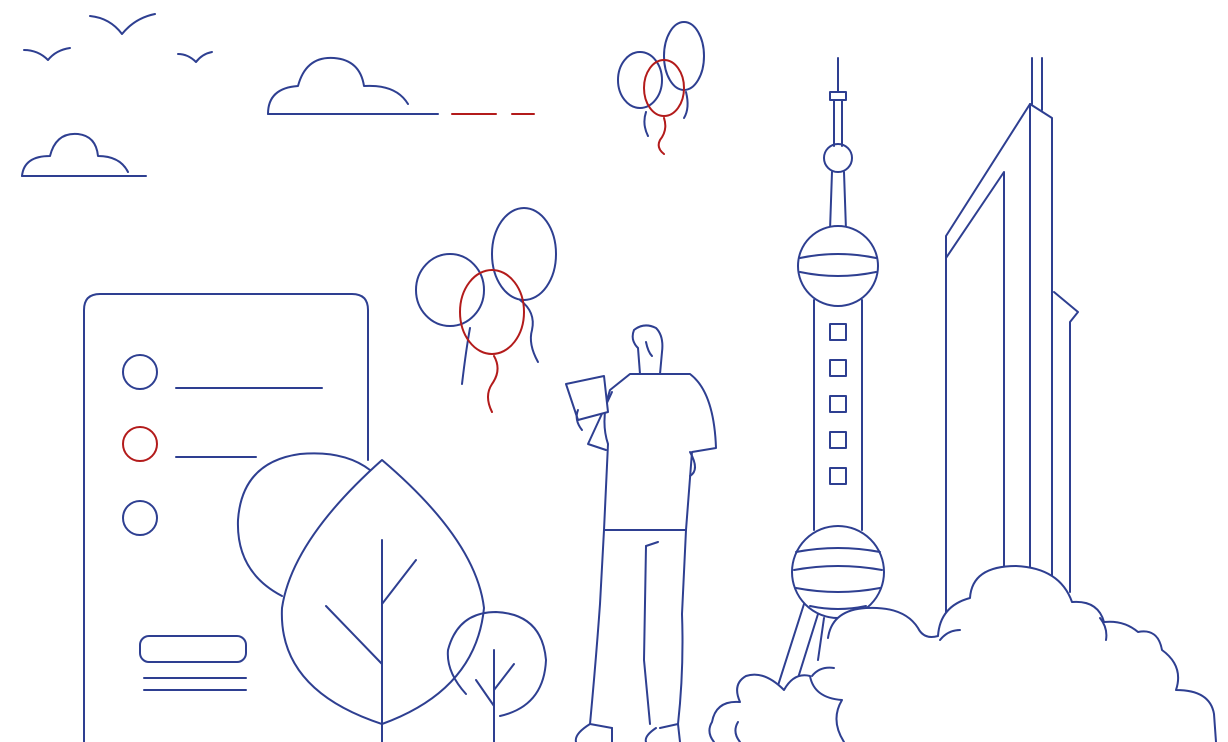  What do you see at coordinates (1012, 339) in the screenshot?
I see `skyscraper-icon` at bounding box center [1012, 339].